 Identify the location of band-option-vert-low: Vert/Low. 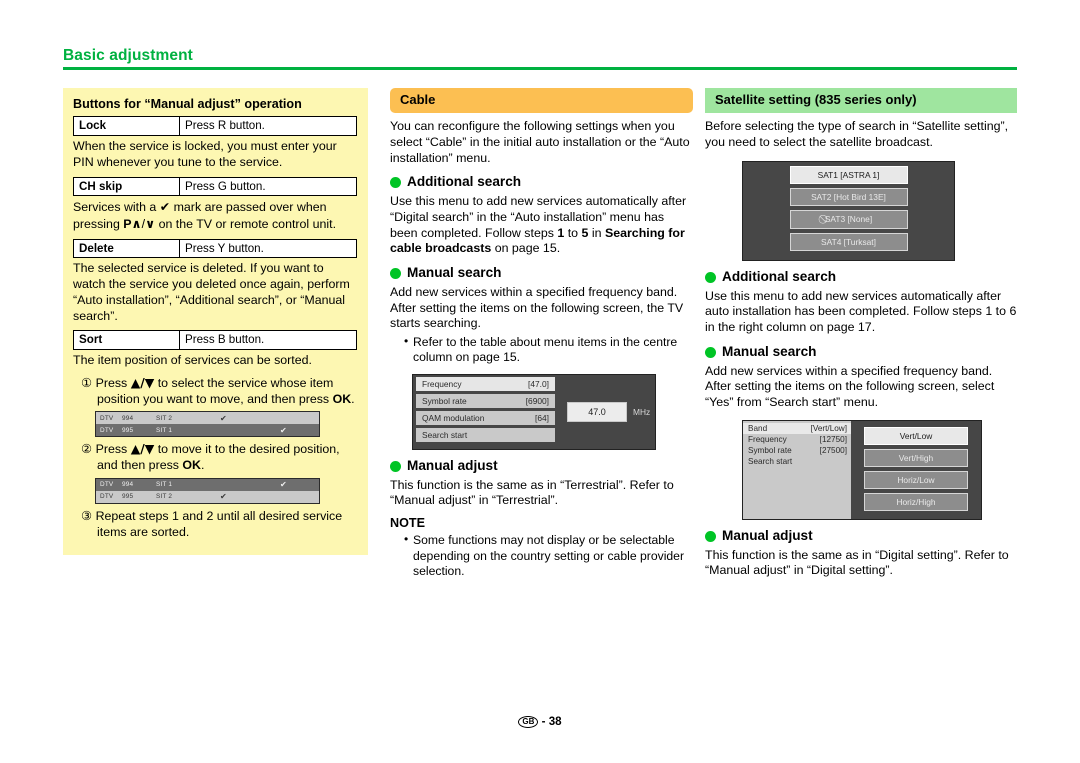
(916, 435).